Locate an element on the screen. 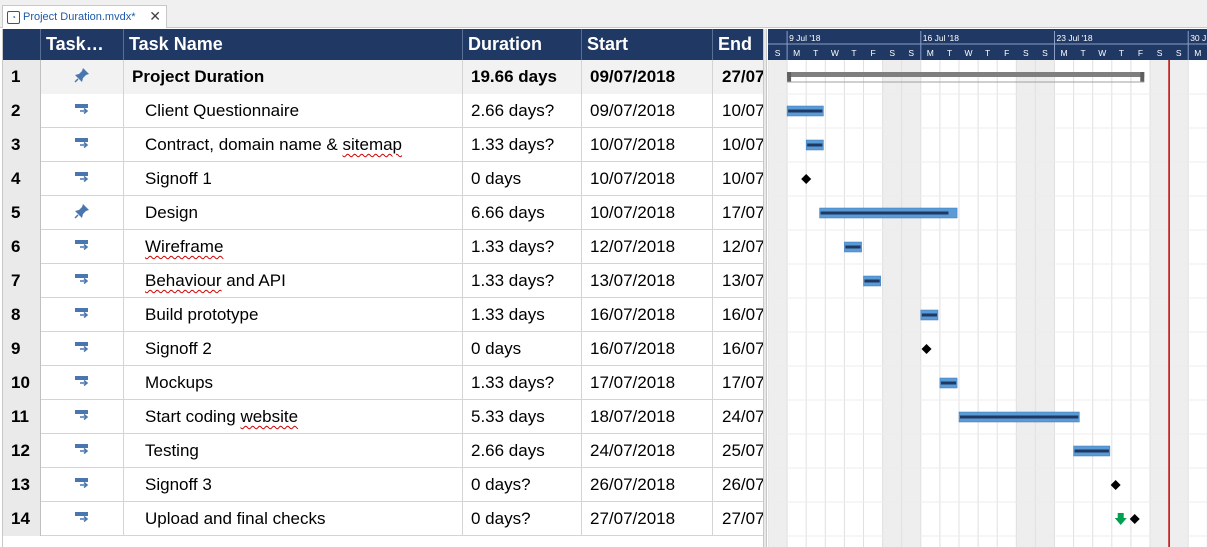 The image size is (1207, 547). row-number: 8 is located at coordinates (22, 315).